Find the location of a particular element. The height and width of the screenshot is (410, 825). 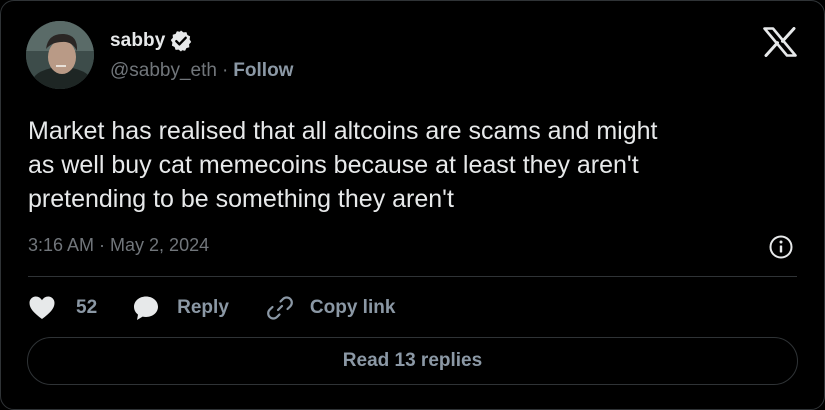

author-name-row: sabby is located at coordinates (151, 41).